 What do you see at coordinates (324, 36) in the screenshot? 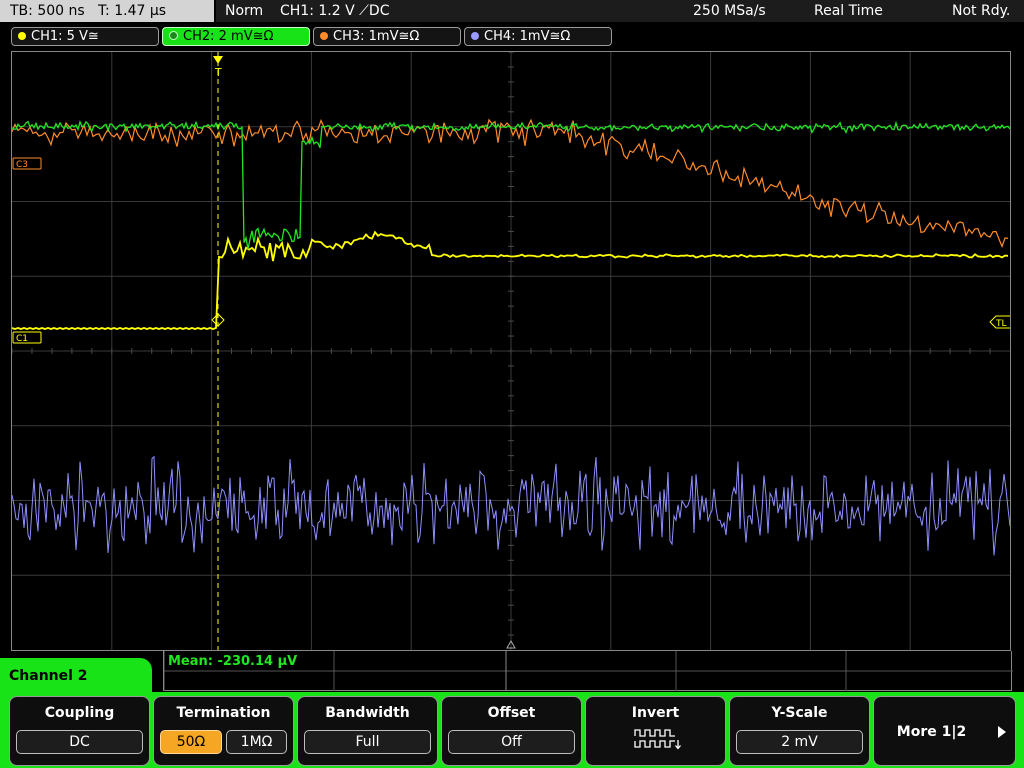
I see `ch3-color-dot` at bounding box center [324, 36].